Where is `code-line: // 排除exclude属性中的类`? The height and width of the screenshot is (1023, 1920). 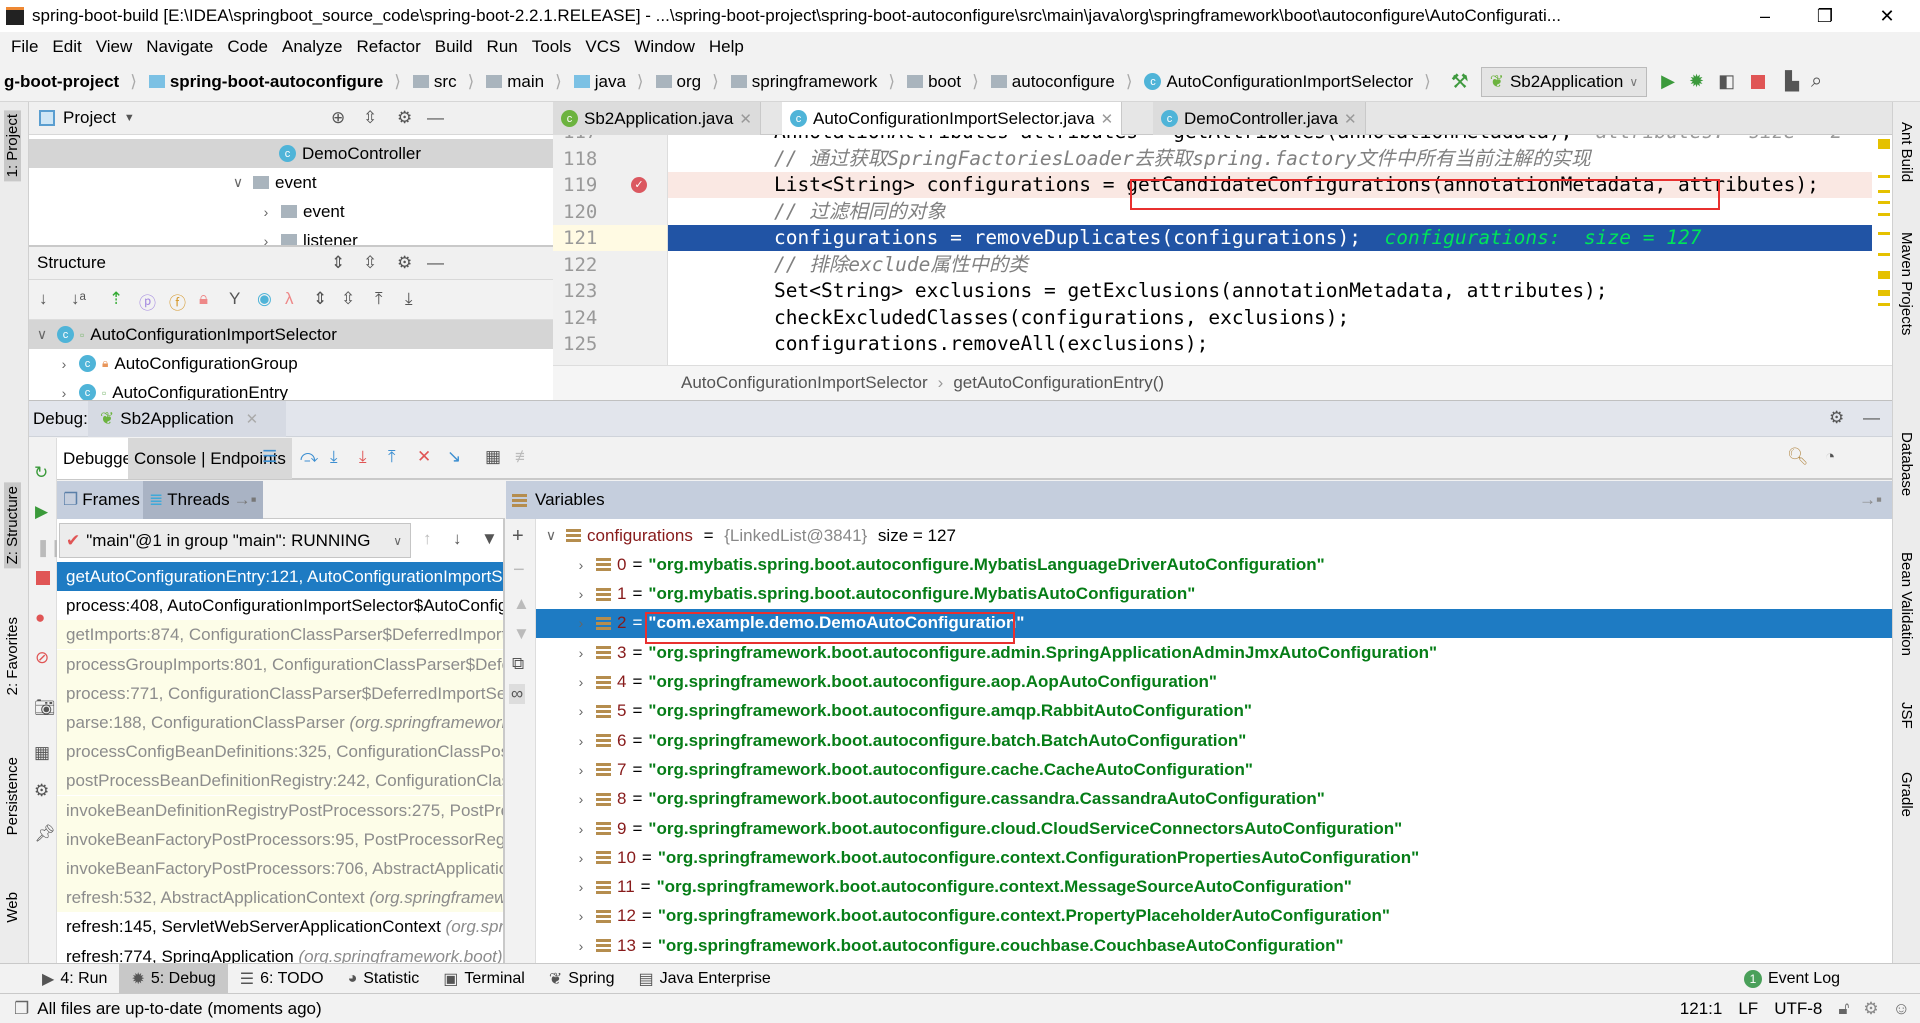 code-line: // 排除exclude属性中的类 is located at coordinates (1270, 265).